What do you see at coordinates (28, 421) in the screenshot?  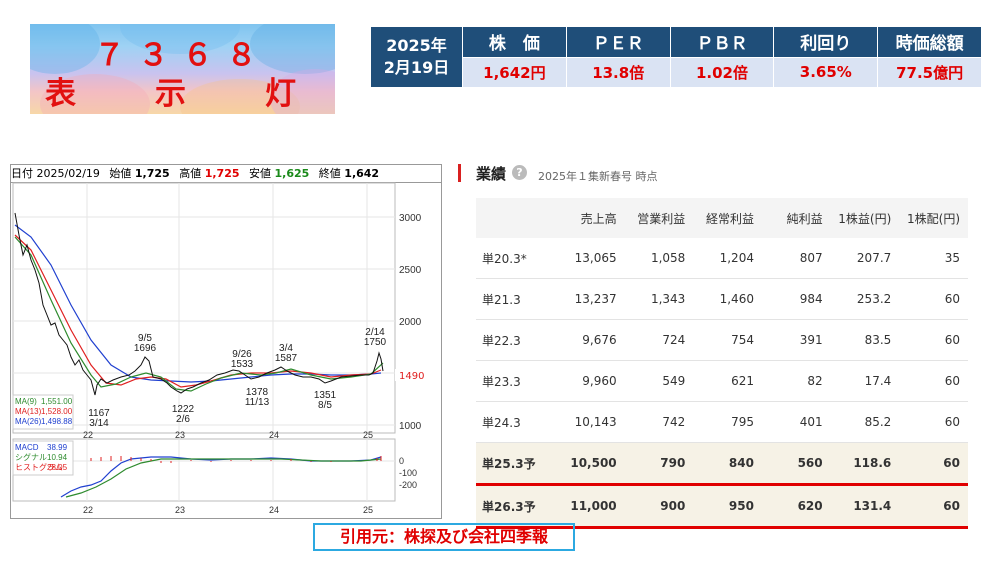 I see `legend-ma26-label: MA(26)` at bounding box center [28, 421].